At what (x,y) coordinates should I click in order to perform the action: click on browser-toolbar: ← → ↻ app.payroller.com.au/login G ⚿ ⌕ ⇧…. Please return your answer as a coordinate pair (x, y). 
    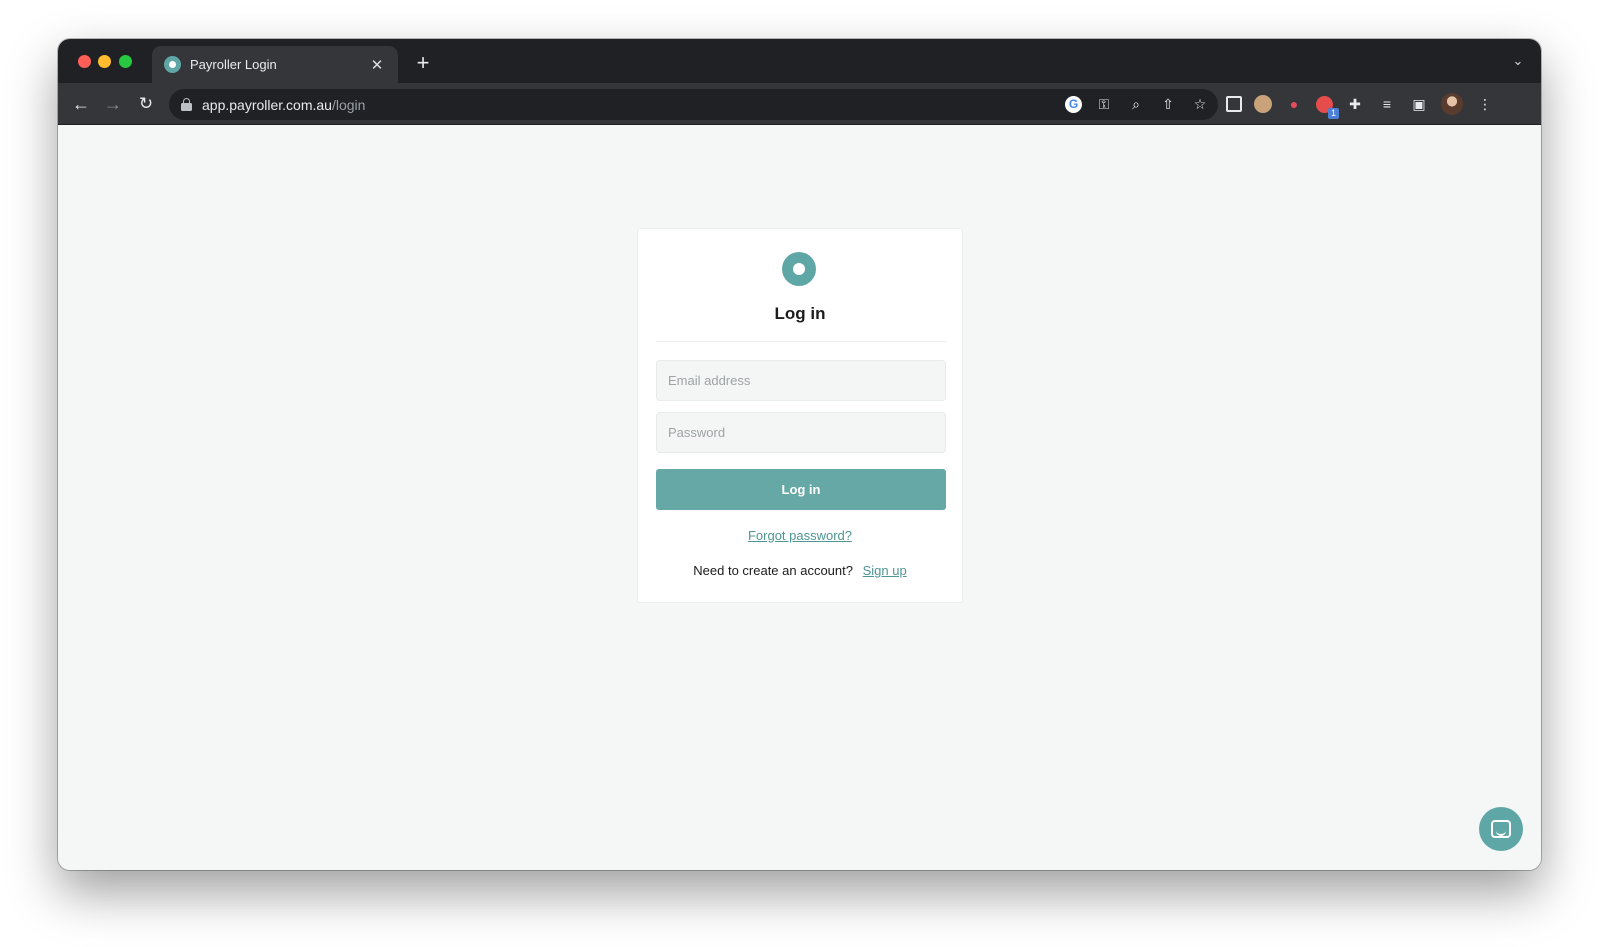
    Looking at the image, I should click on (799, 104).